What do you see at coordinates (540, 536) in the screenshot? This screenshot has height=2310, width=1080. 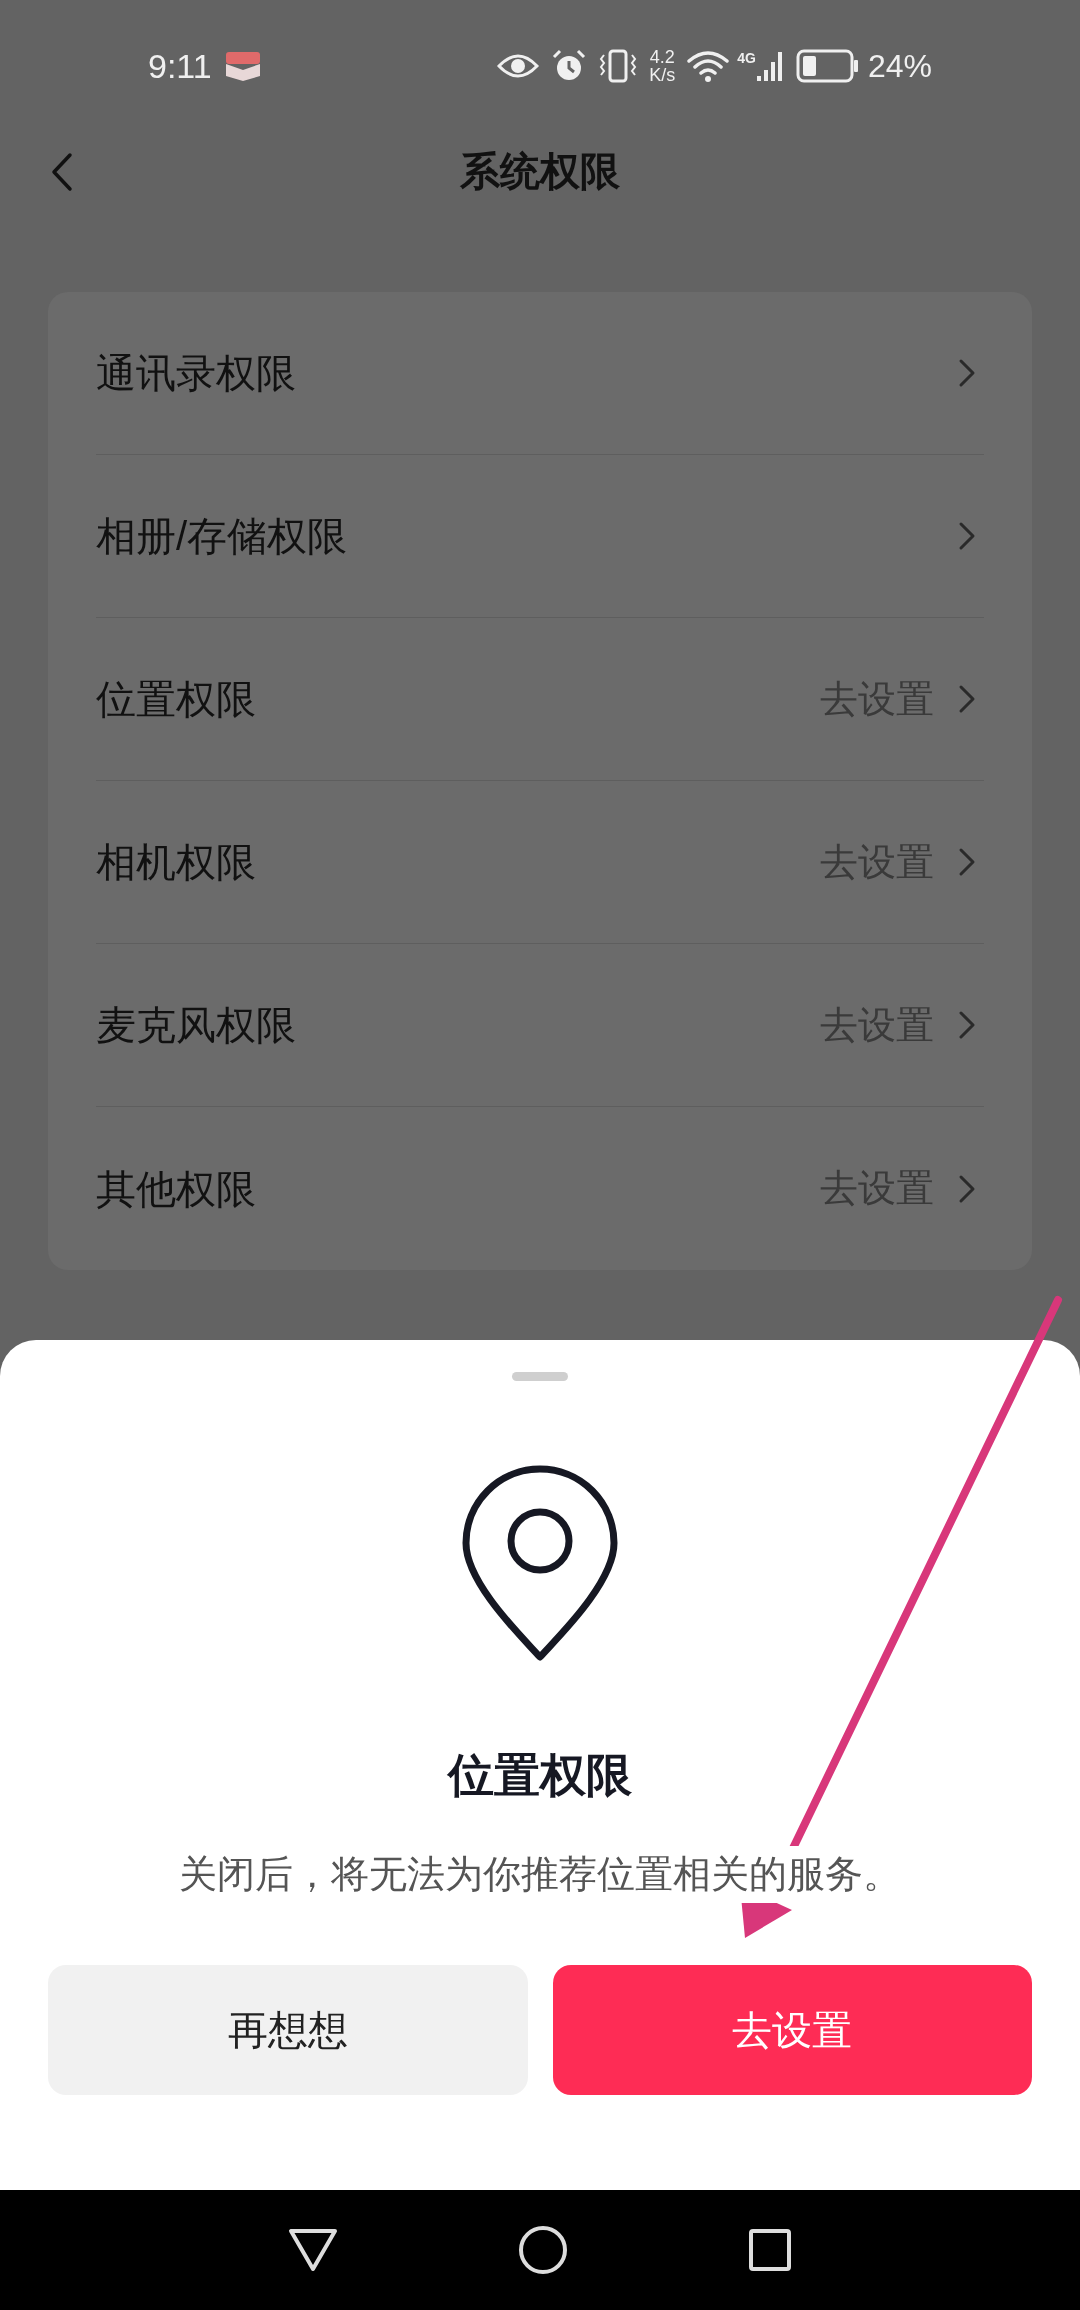 I see `permission-row: 相册/存储权限` at bounding box center [540, 536].